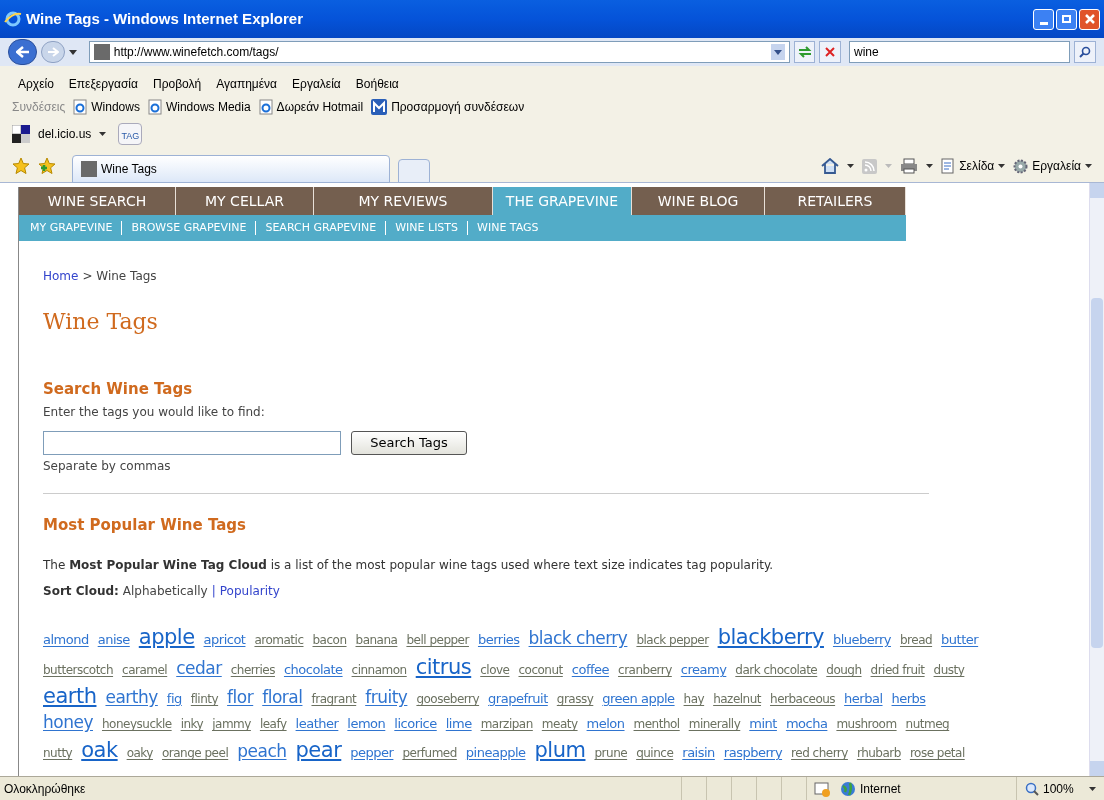 Image resolution: width=1104 pixels, height=800 pixels. What do you see at coordinates (498, 640) in the screenshot?
I see `tag-link: berries` at bounding box center [498, 640].